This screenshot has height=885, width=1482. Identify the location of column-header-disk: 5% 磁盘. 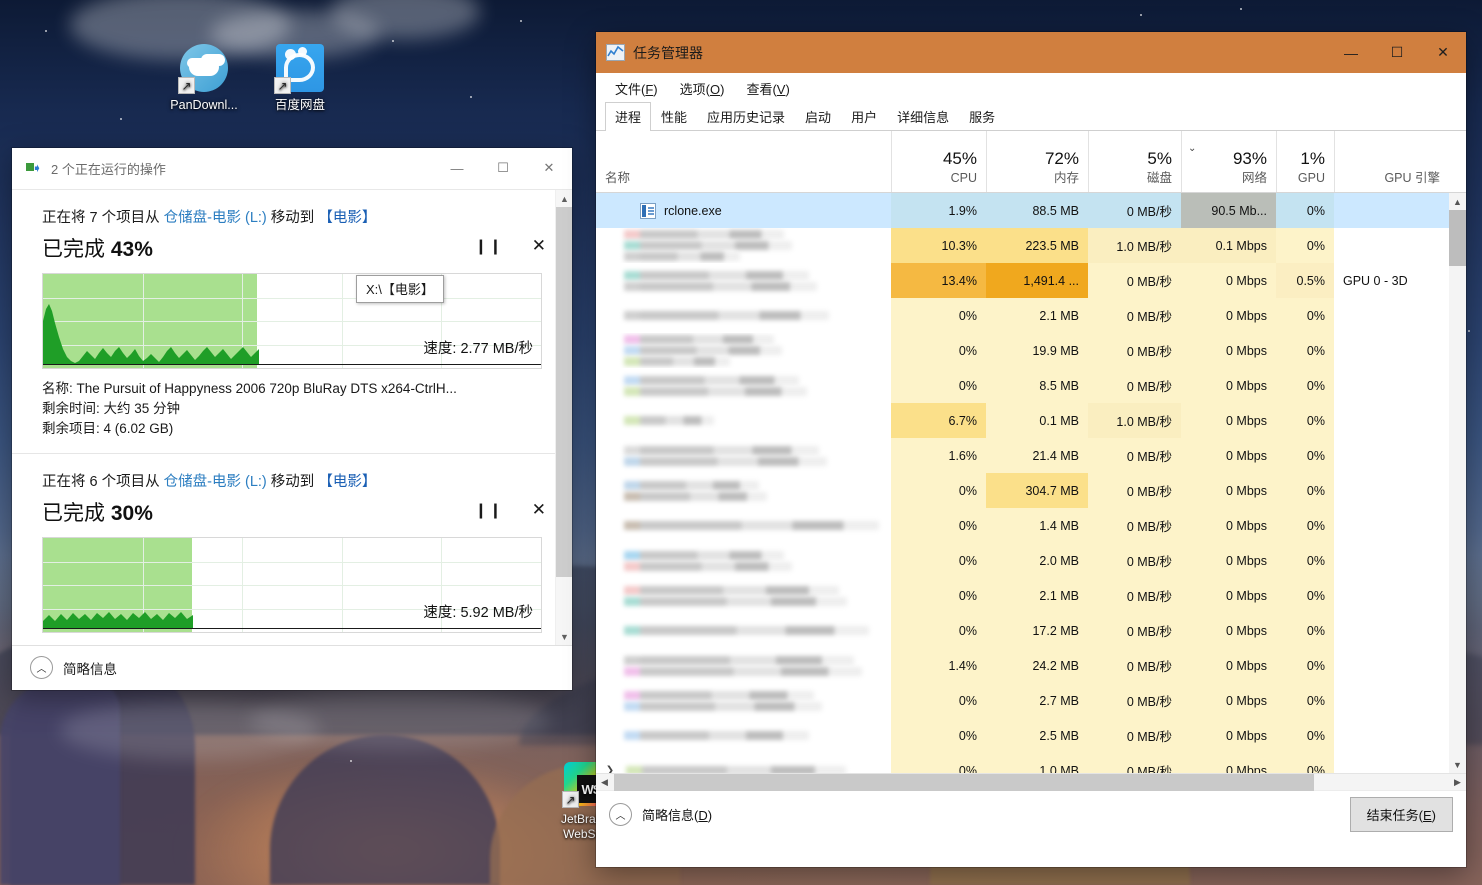
(1134, 161).